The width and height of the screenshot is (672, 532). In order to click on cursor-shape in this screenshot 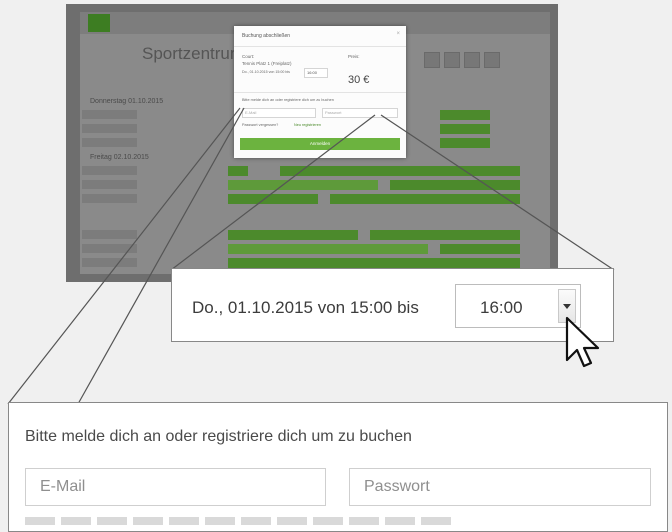, I will do `click(582, 342)`.